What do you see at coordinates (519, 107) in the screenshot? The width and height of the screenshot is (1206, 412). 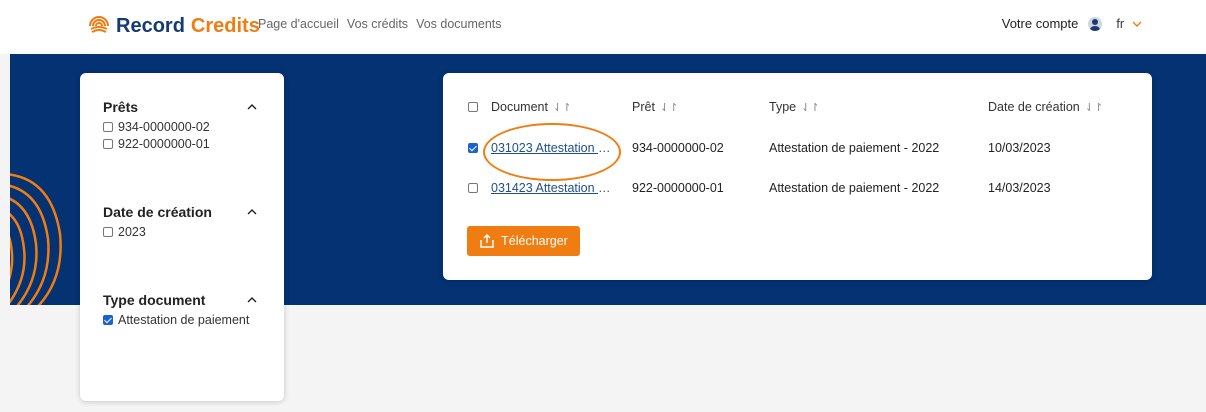 I see `column-header-document-label: Document` at bounding box center [519, 107].